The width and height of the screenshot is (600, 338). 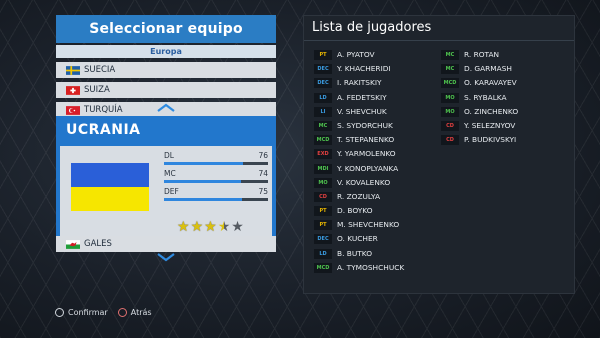 I want to click on country-item-suecia: SUECIA, so click(x=166, y=70).